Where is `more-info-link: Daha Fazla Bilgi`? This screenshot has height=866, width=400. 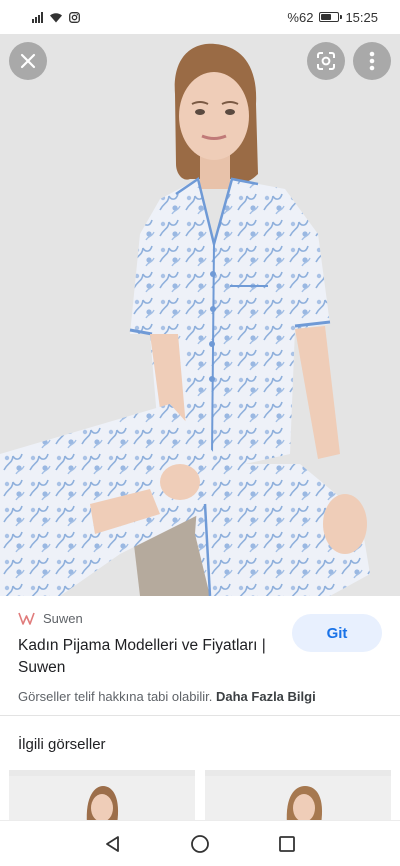
more-info-link: Daha Fazla Bilgi is located at coordinates (266, 696).